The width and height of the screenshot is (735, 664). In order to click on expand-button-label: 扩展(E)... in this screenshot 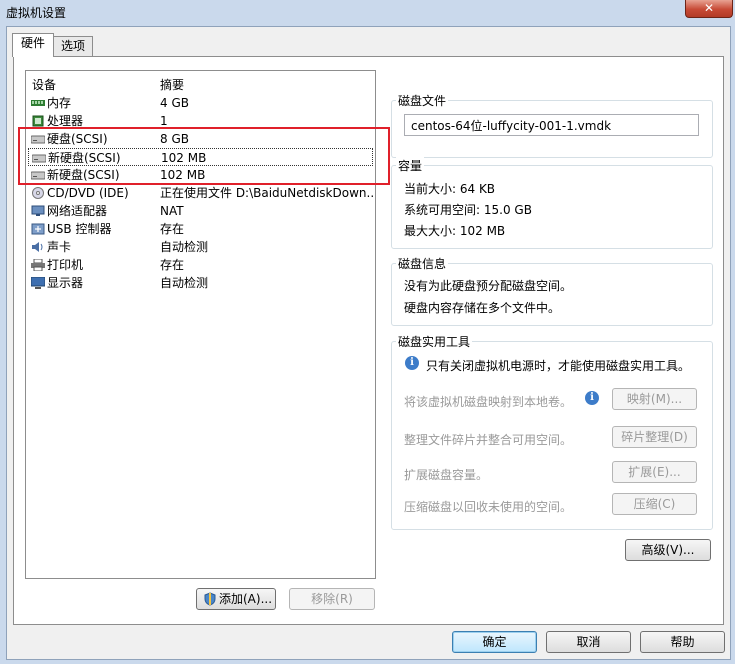, I will do `click(654, 472)`.